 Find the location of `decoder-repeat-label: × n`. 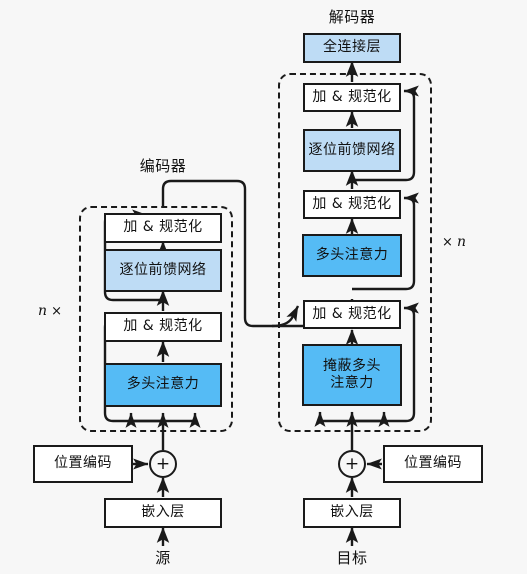

decoder-repeat-label: × n is located at coordinates (454, 242).